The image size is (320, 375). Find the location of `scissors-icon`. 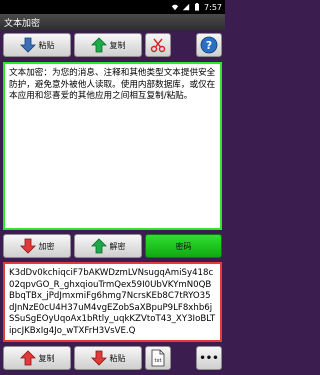

scissors-icon is located at coordinates (158, 45).